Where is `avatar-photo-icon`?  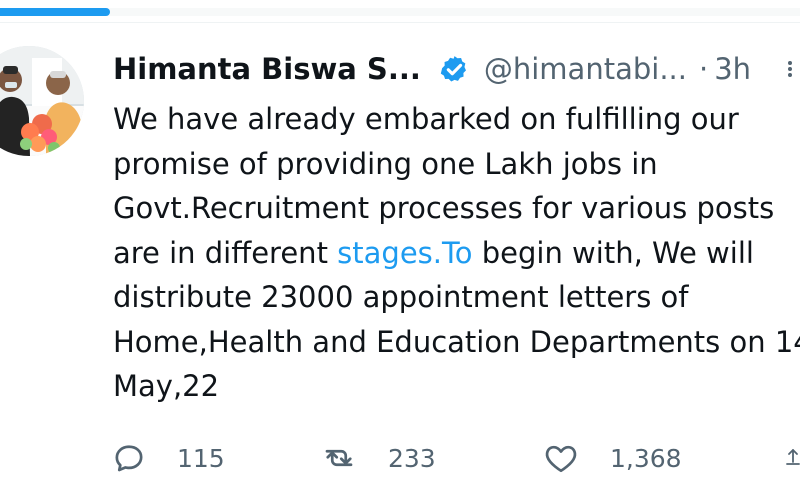 avatar-photo-icon is located at coordinates (42, 101).